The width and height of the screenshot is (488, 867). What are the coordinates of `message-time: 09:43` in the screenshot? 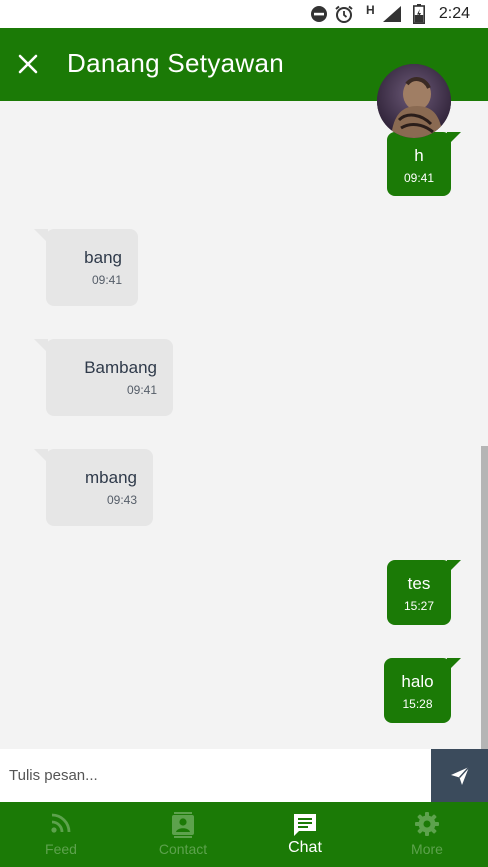 It's located at (121, 500).